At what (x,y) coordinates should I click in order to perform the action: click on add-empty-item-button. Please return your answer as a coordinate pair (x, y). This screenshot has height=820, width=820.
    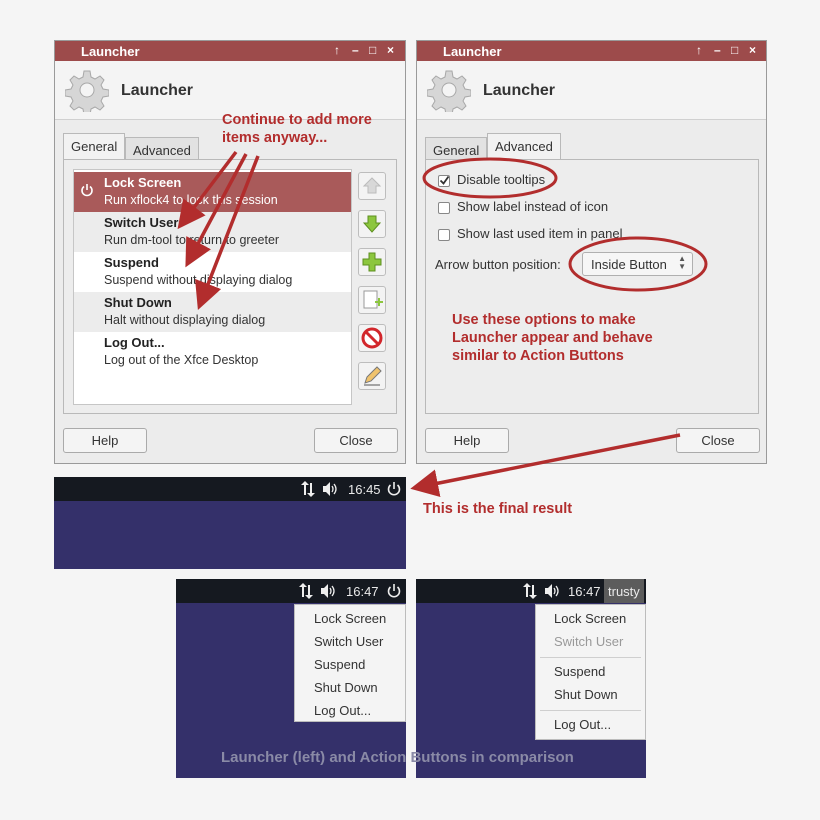
    Looking at the image, I should click on (372, 300).